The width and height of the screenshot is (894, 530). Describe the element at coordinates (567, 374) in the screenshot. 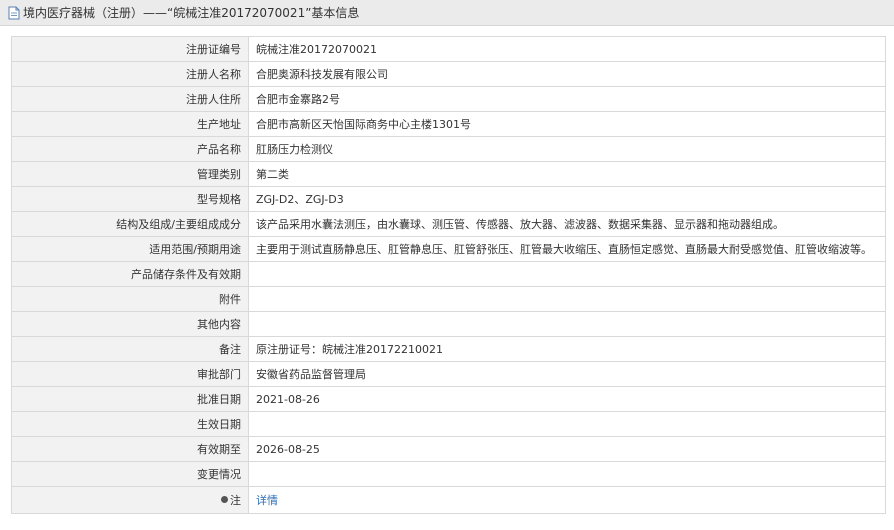

I see `field-value: 安徽省药品监督管理局` at that location.